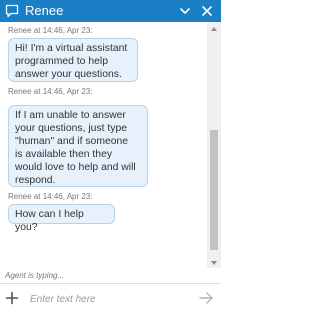 The width and height of the screenshot is (320, 314). I want to click on plus-icon, so click(12, 298).